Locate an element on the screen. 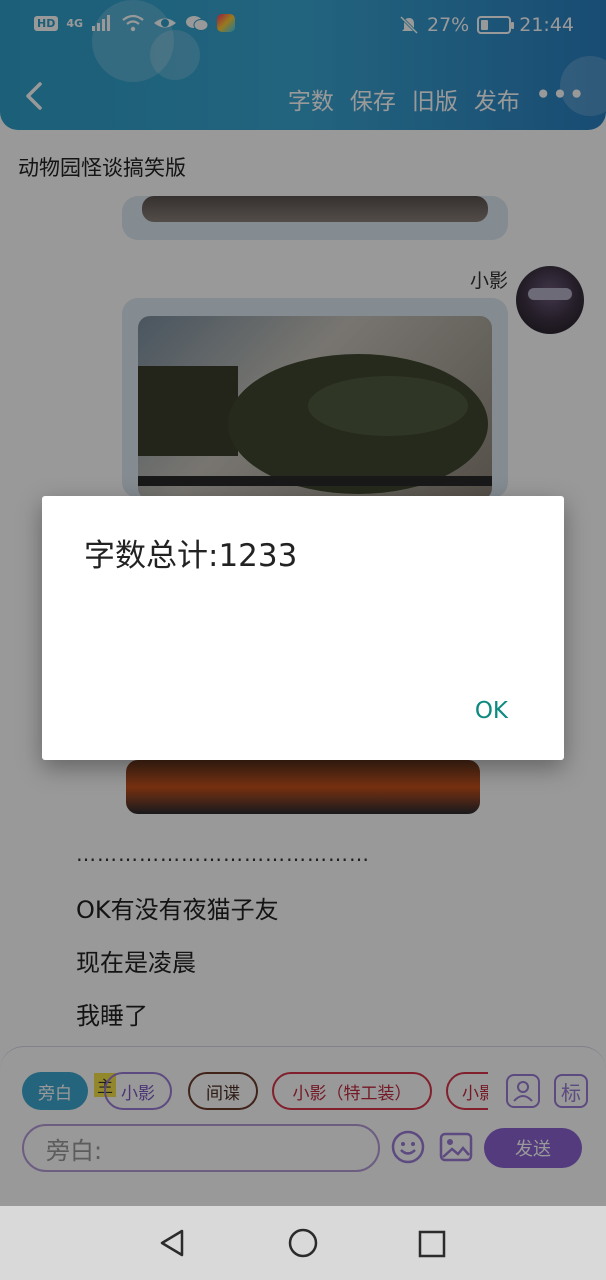 This screenshot has width=606, height=1280. dialog-message: 字数总计:1233 is located at coordinates (191, 556).